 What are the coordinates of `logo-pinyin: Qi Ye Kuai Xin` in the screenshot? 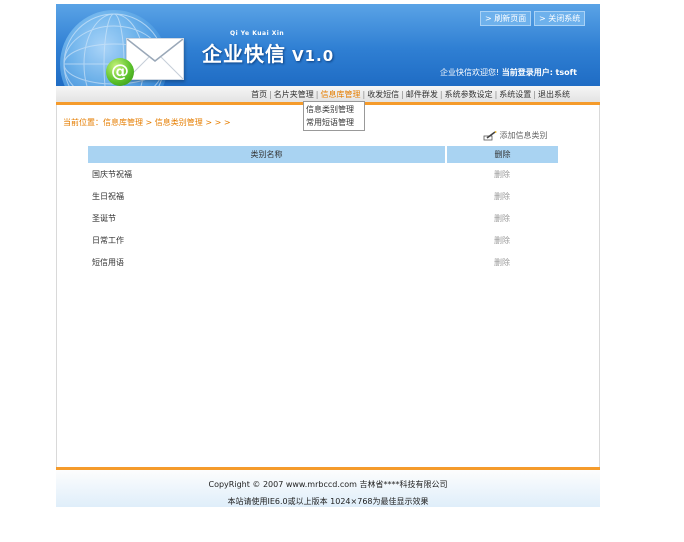 It's located at (257, 33).